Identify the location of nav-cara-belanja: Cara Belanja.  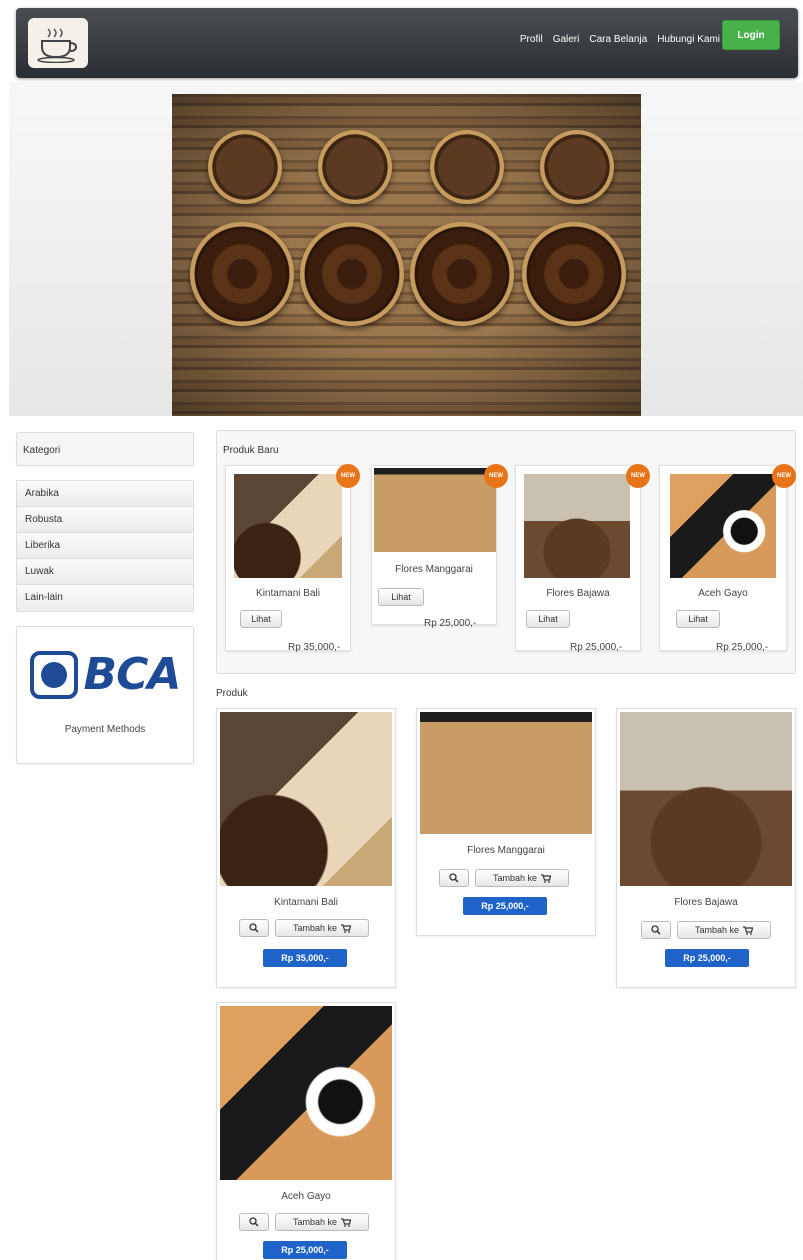
(618, 39).